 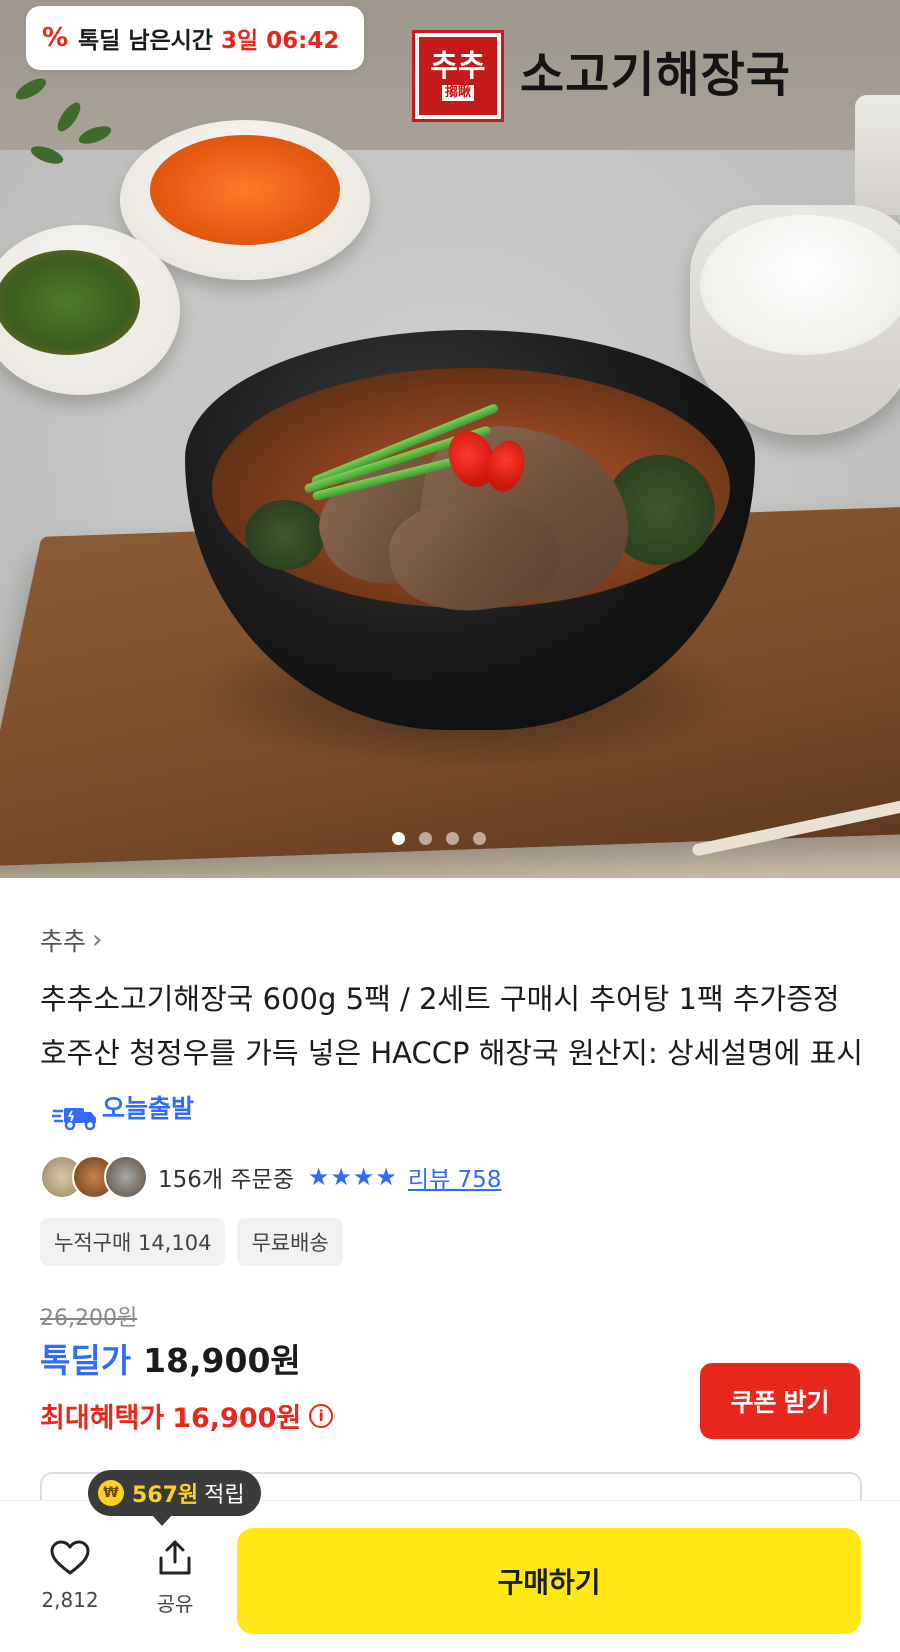 I want to click on points-tooltip: ₩ 567원 적립, so click(x=174, y=1498).